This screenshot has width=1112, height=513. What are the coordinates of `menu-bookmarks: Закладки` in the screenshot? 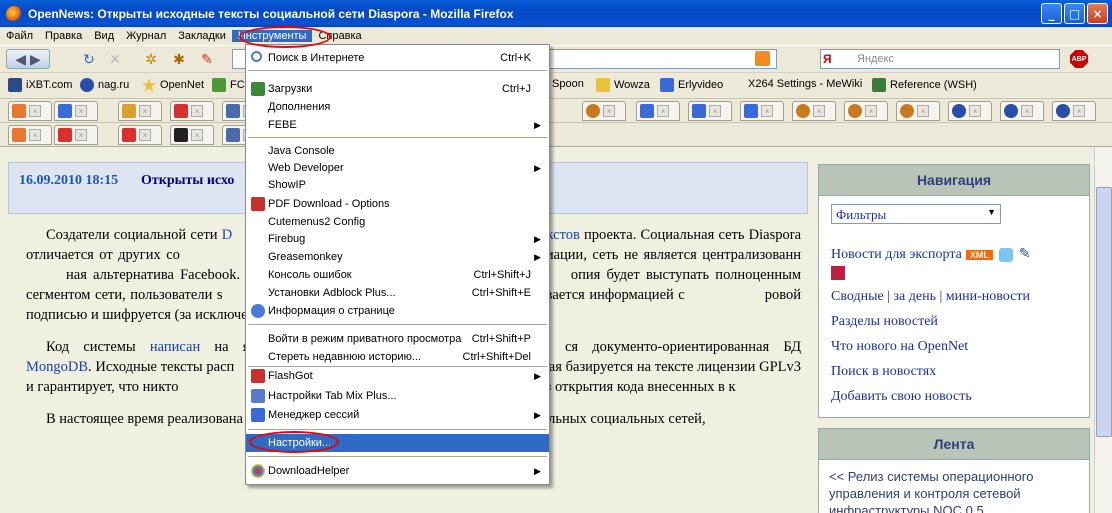 It's located at (202, 36).